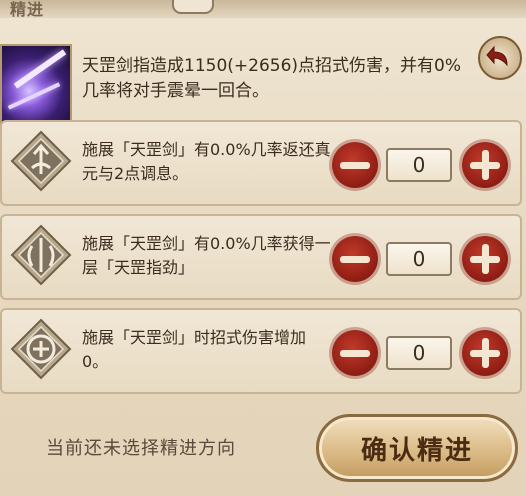  What do you see at coordinates (36, 87) in the screenshot?
I see `skill-portrait` at bounding box center [36, 87].